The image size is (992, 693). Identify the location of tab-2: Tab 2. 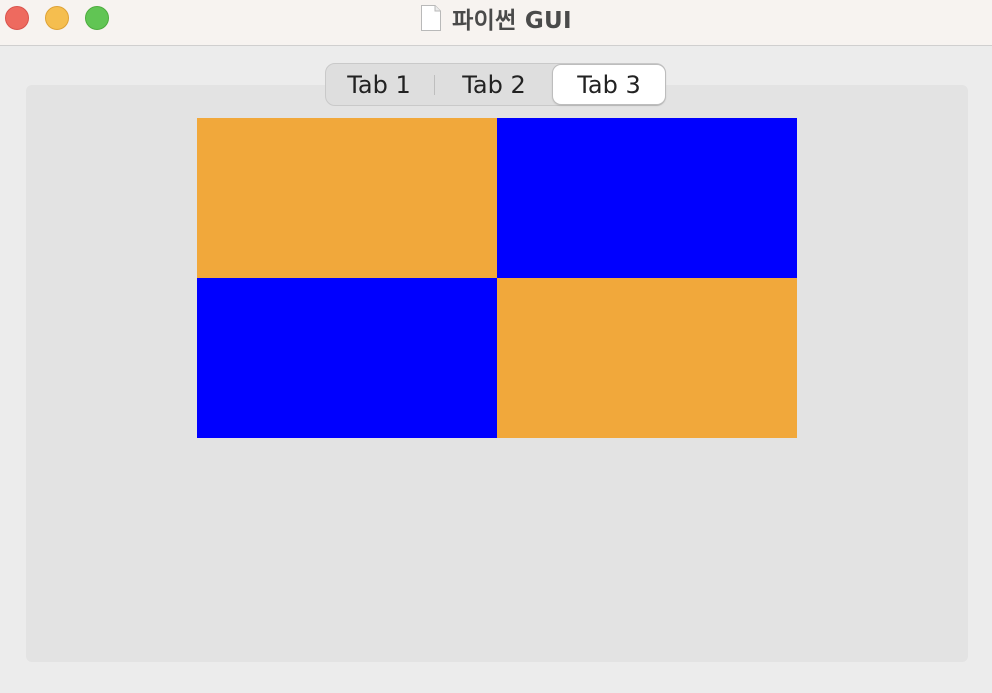
(494, 84).